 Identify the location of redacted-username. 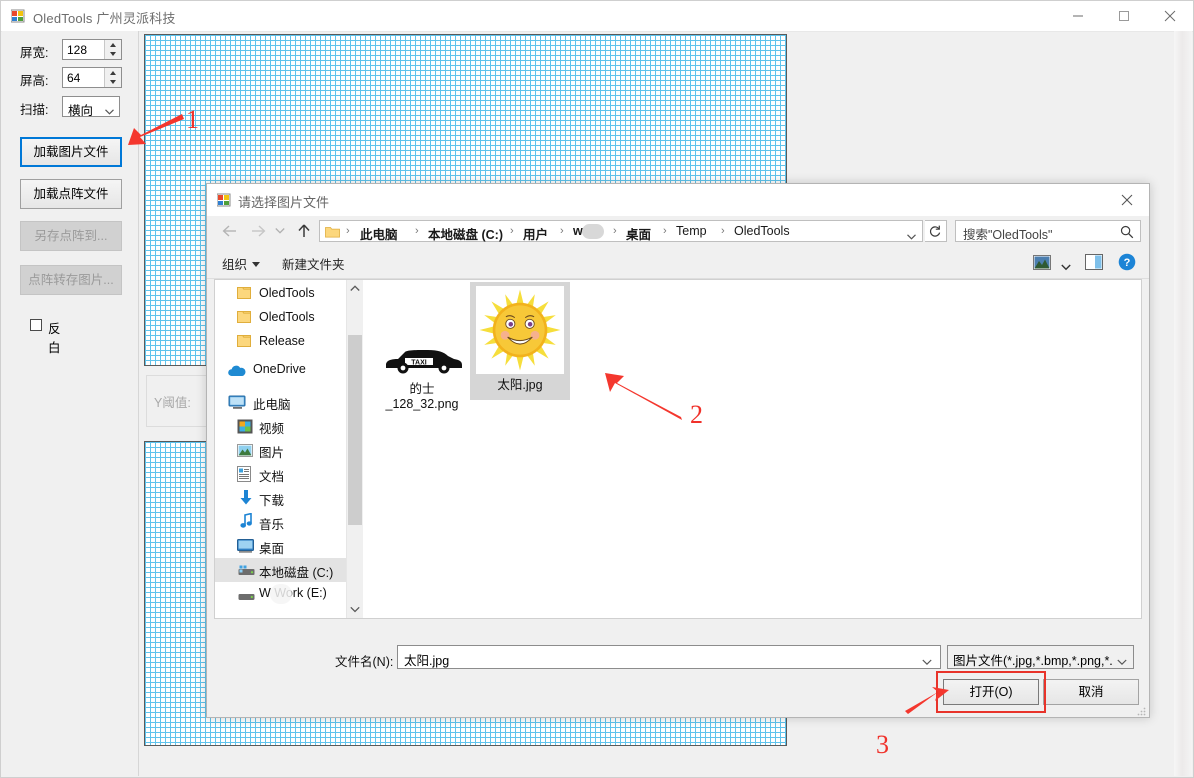
(593, 231).